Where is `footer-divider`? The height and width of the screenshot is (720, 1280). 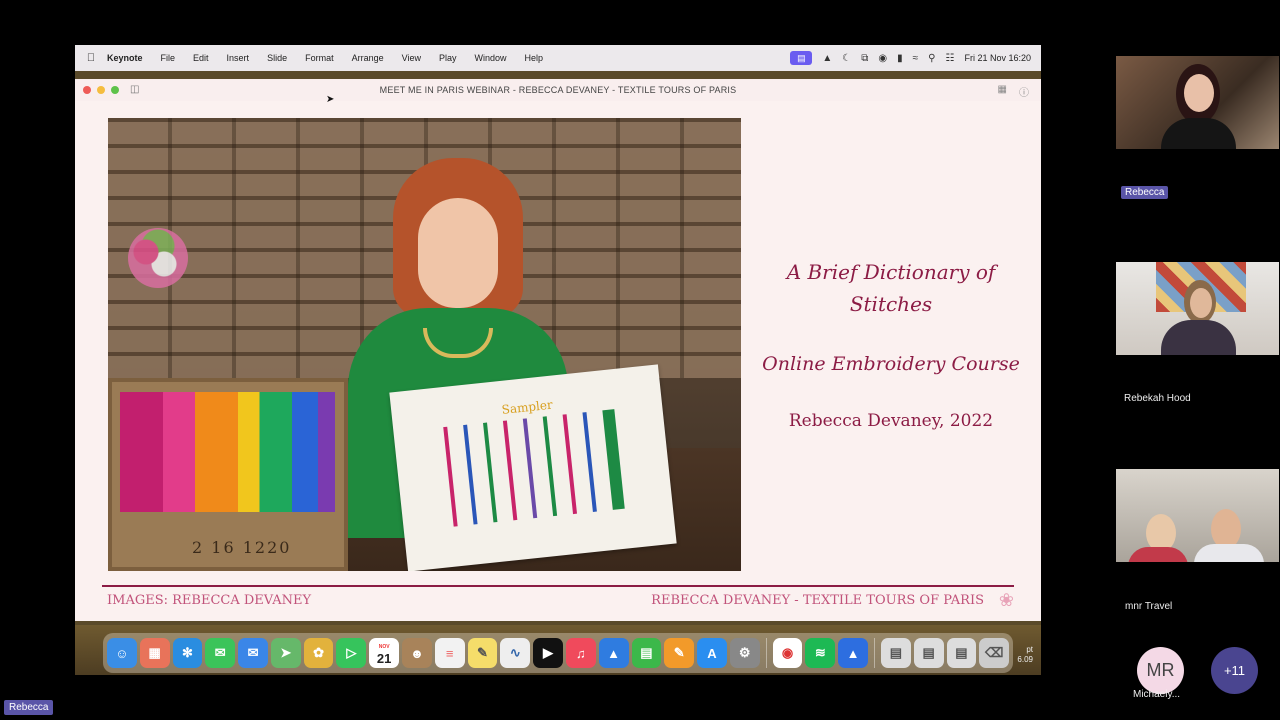
footer-divider is located at coordinates (558, 586).